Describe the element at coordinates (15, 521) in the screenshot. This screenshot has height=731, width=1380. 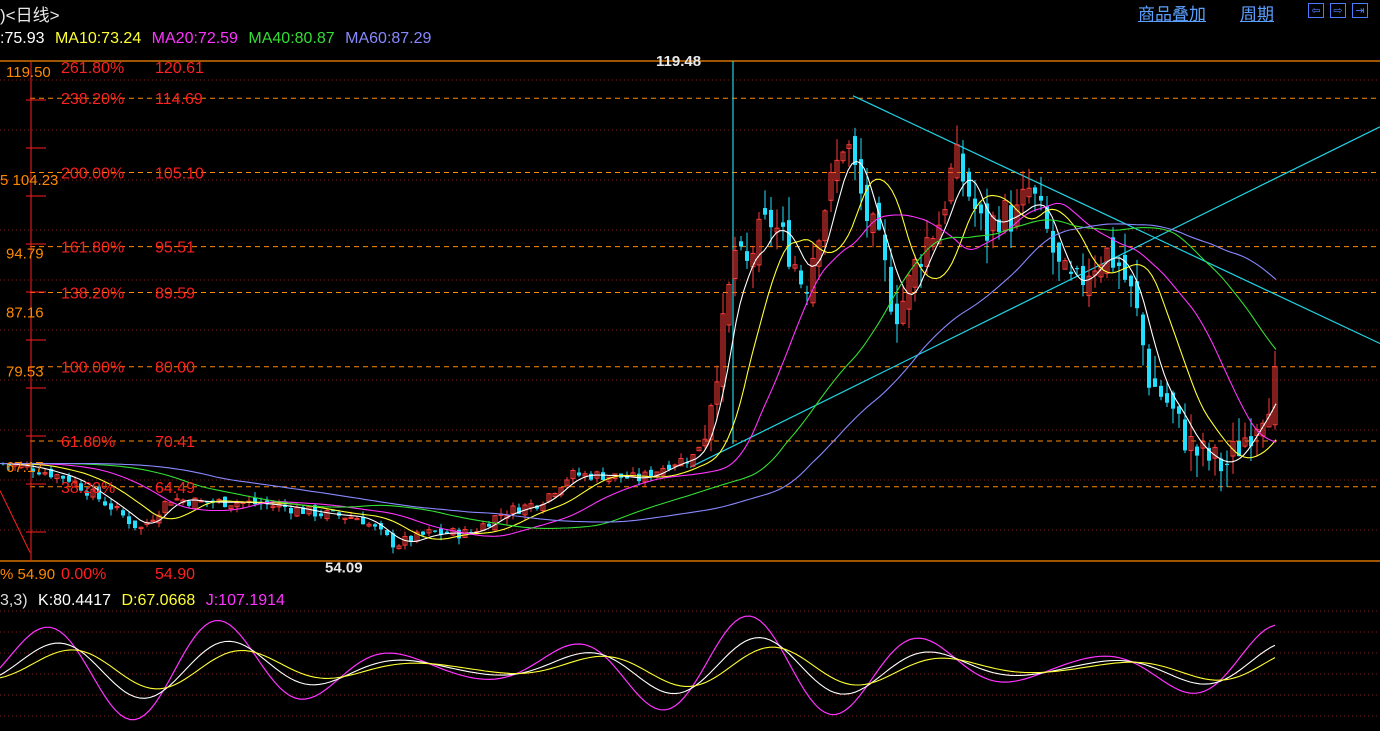
I see `left-fan-line` at that location.